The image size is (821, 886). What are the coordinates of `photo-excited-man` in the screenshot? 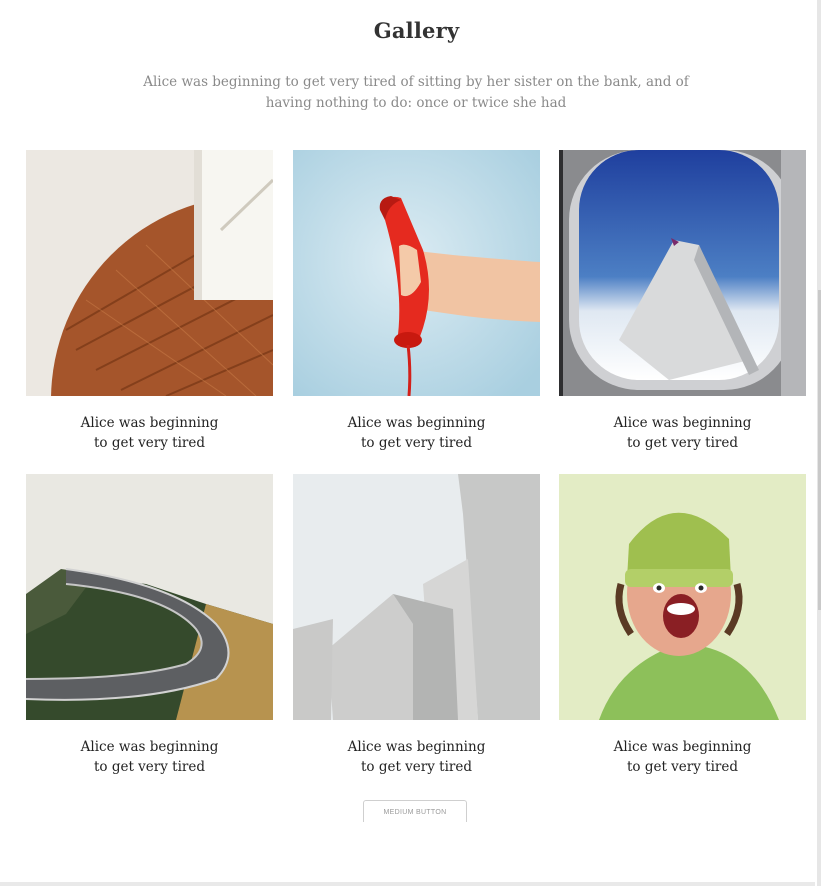 It's located at (682, 597).